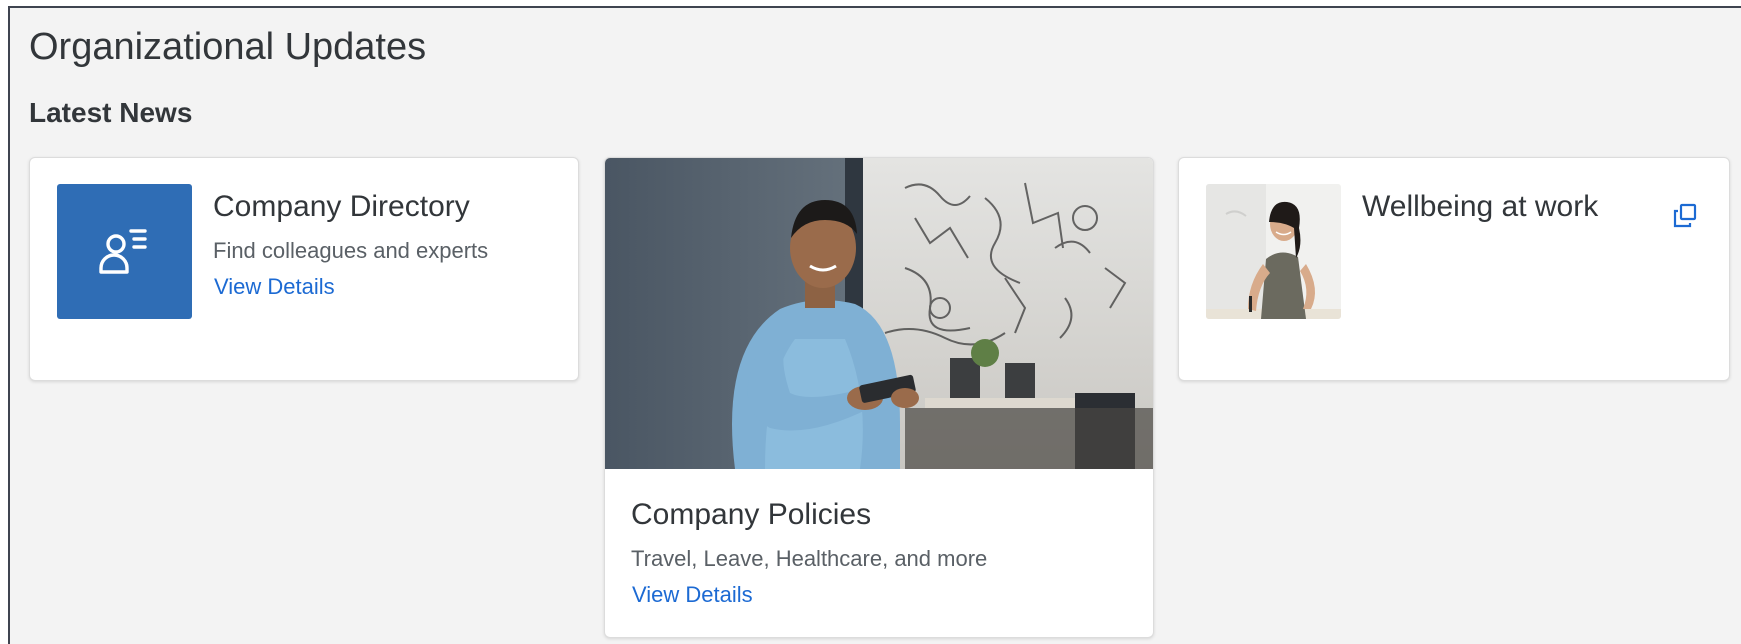 The width and height of the screenshot is (1741, 644). Describe the element at coordinates (1480, 206) in the screenshot. I see `wellbeing-title: Wellbeing at work` at that location.